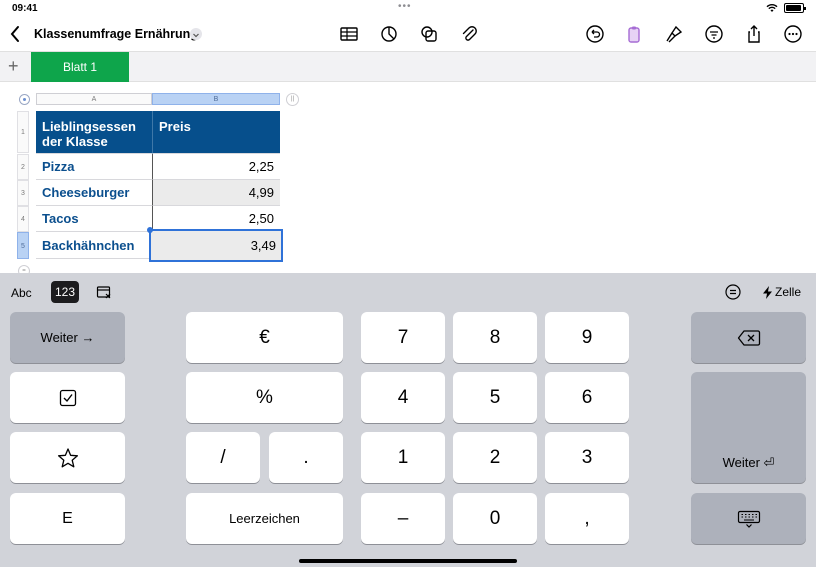 Image resolution: width=816 pixels, height=567 pixels. Describe the element at coordinates (495, 457) in the screenshot. I see `digit-2-key: 2` at that location.